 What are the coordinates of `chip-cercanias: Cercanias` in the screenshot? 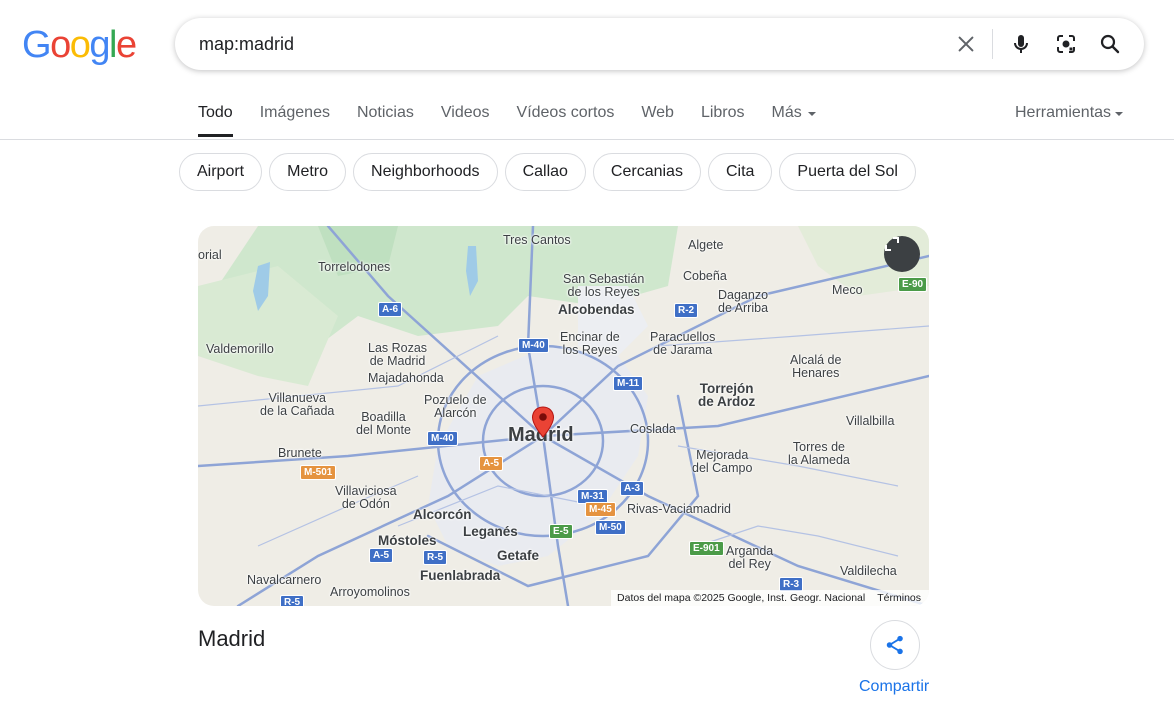 It's located at (646, 172).